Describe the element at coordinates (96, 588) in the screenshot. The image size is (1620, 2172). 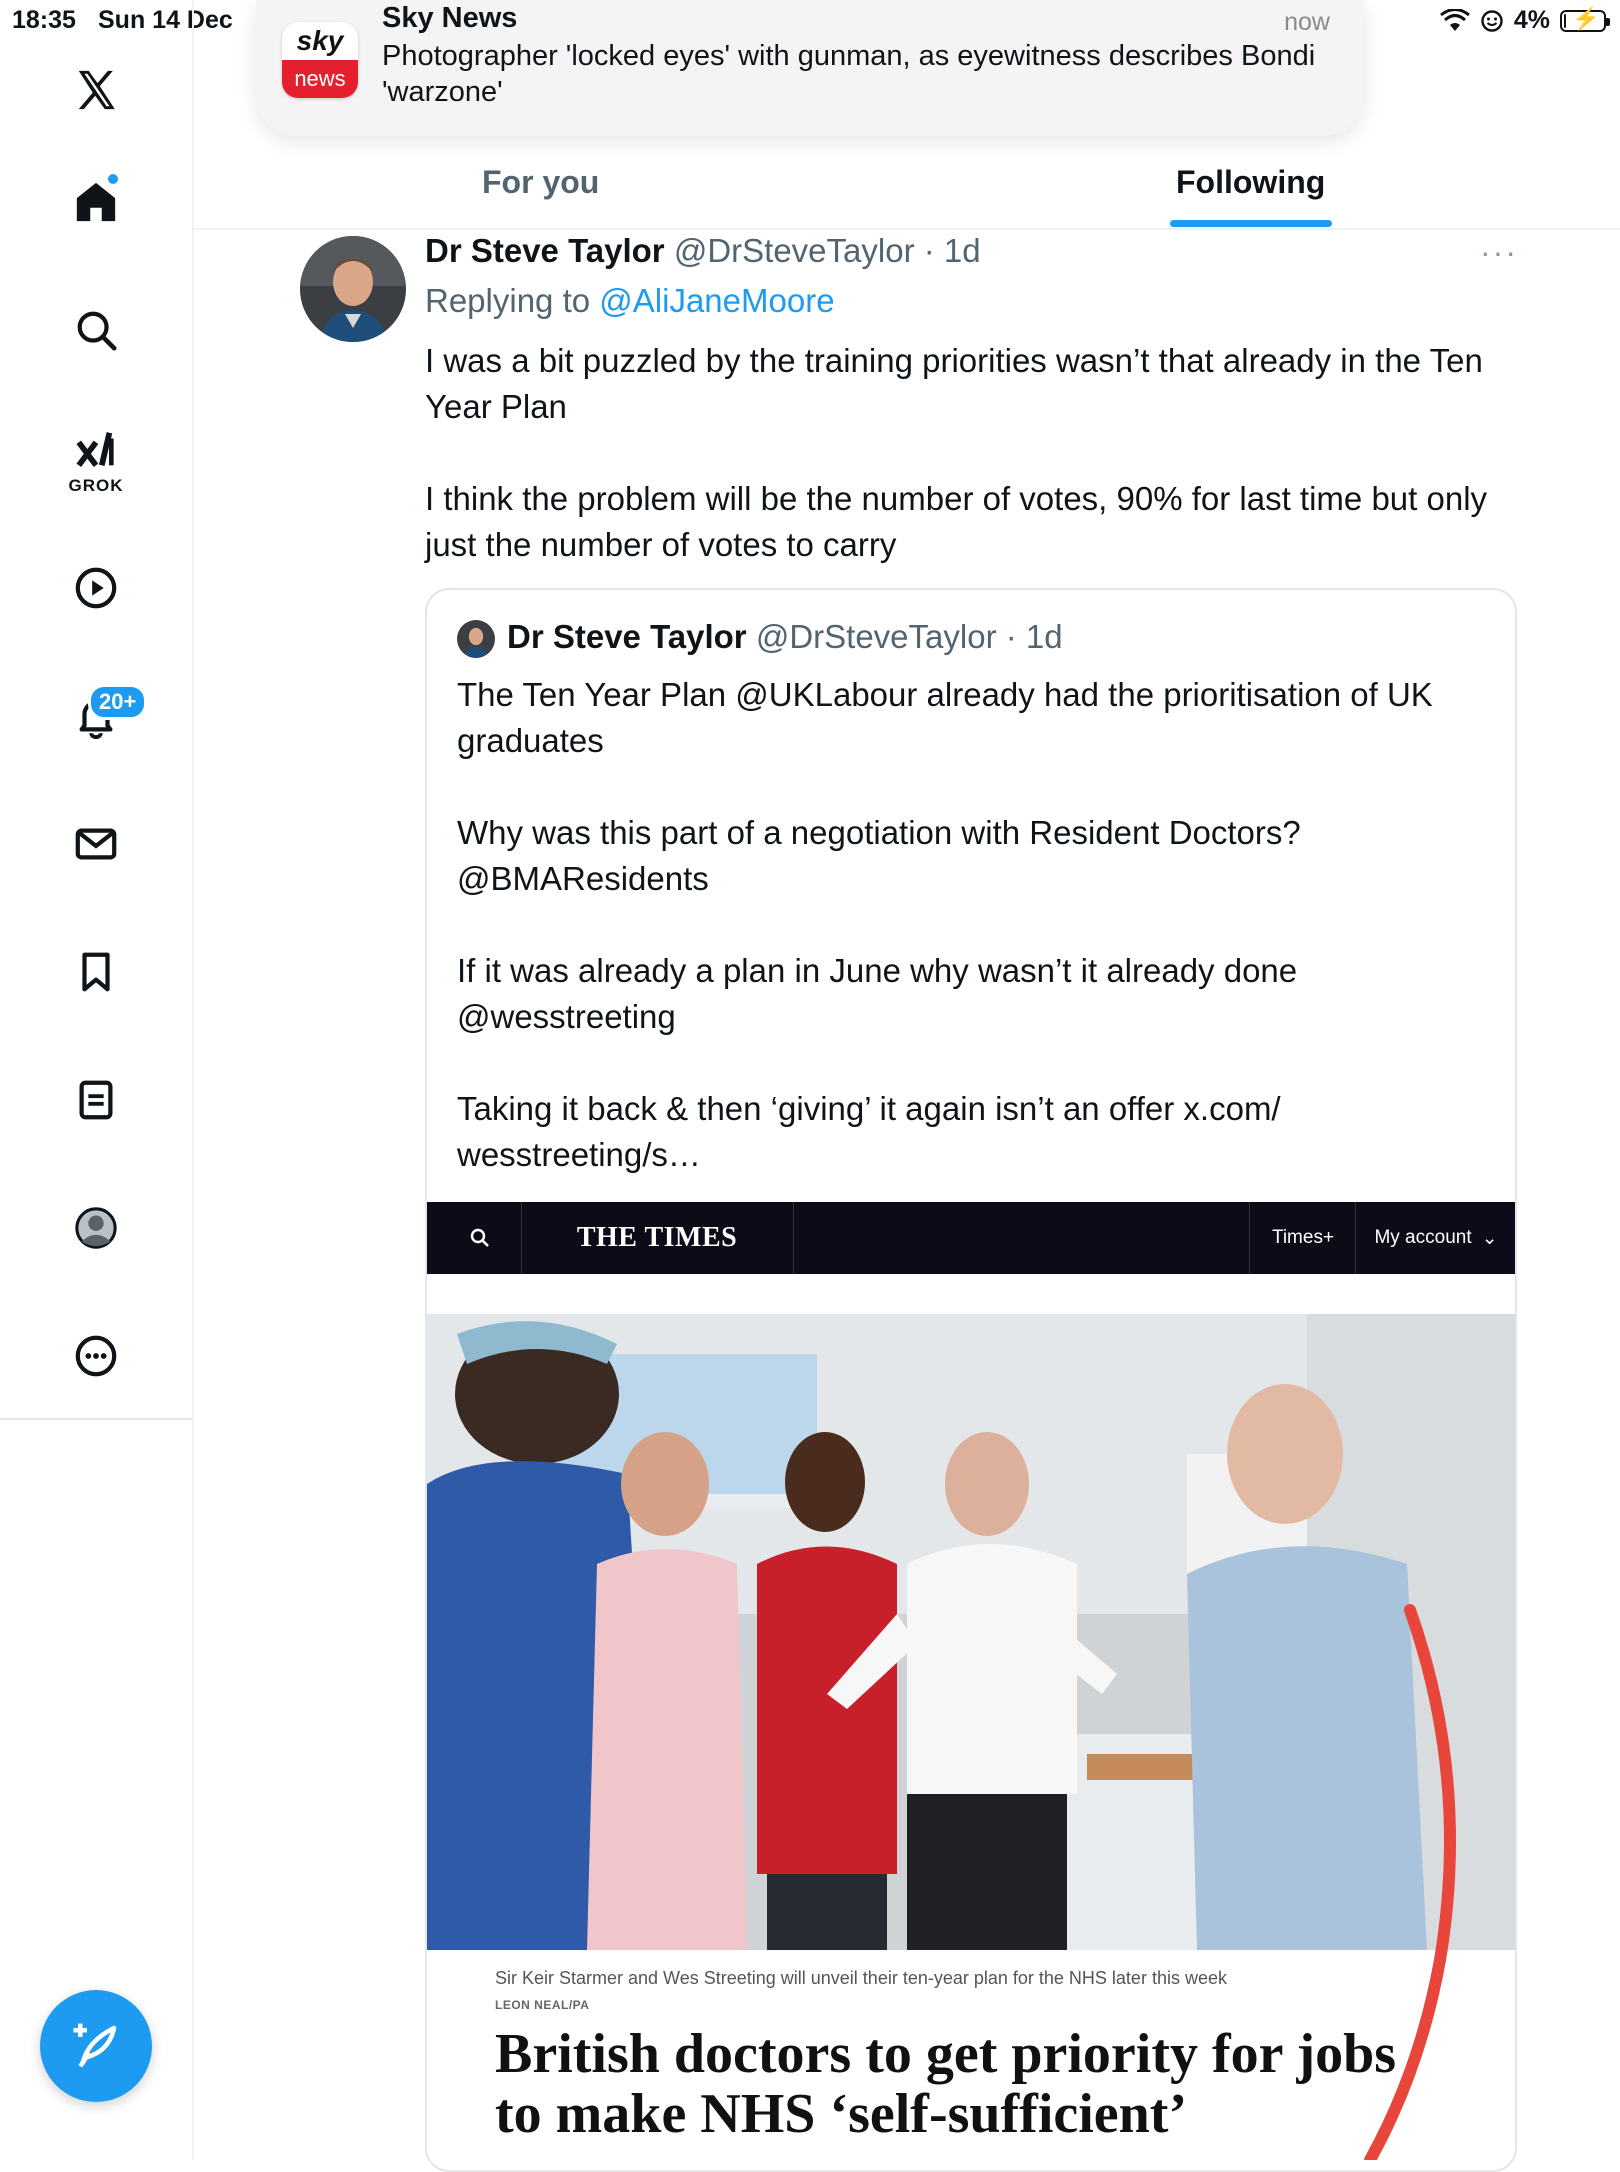
I see `video-icon` at that location.